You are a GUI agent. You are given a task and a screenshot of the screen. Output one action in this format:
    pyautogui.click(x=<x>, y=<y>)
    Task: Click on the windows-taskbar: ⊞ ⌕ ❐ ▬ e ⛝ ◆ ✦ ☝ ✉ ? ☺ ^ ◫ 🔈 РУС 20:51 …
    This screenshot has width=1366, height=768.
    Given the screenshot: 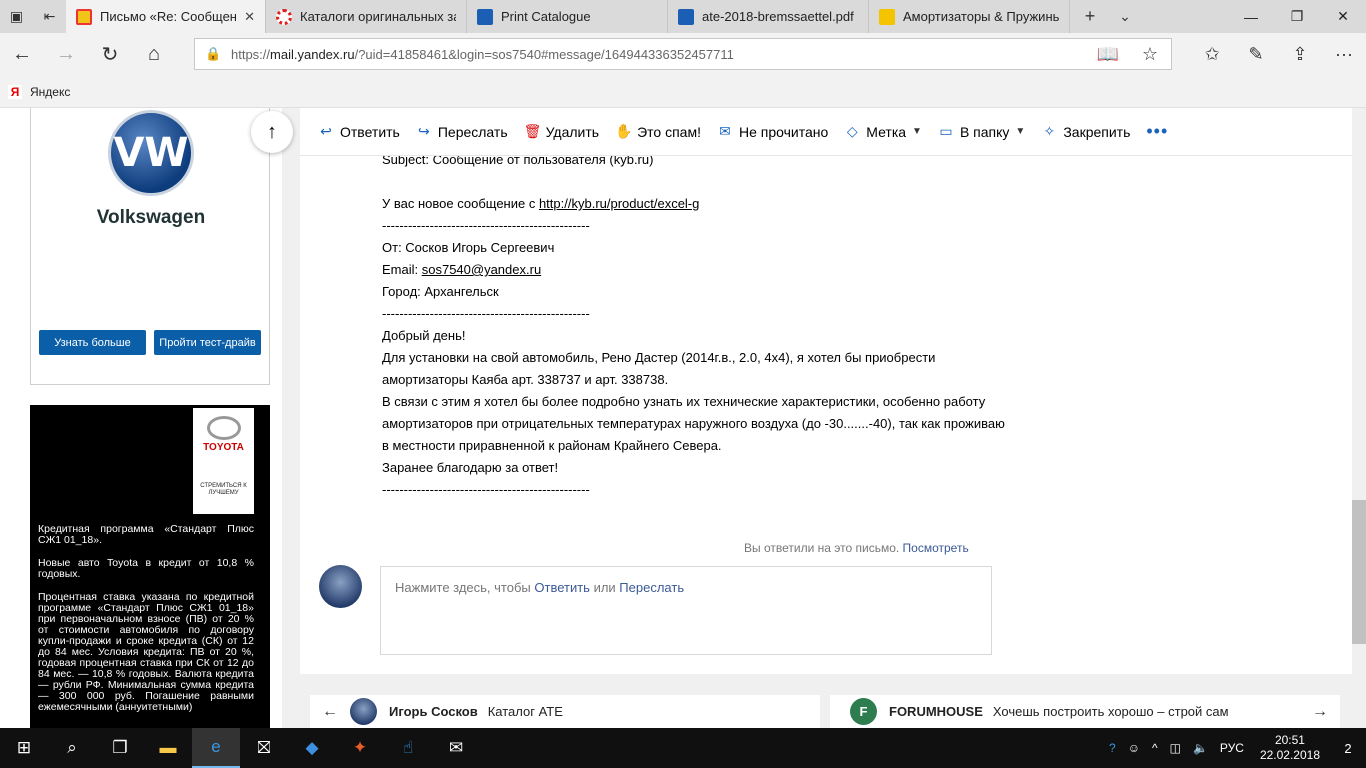 What is the action you would take?
    pyautogui.click(x=683, y=748)
    